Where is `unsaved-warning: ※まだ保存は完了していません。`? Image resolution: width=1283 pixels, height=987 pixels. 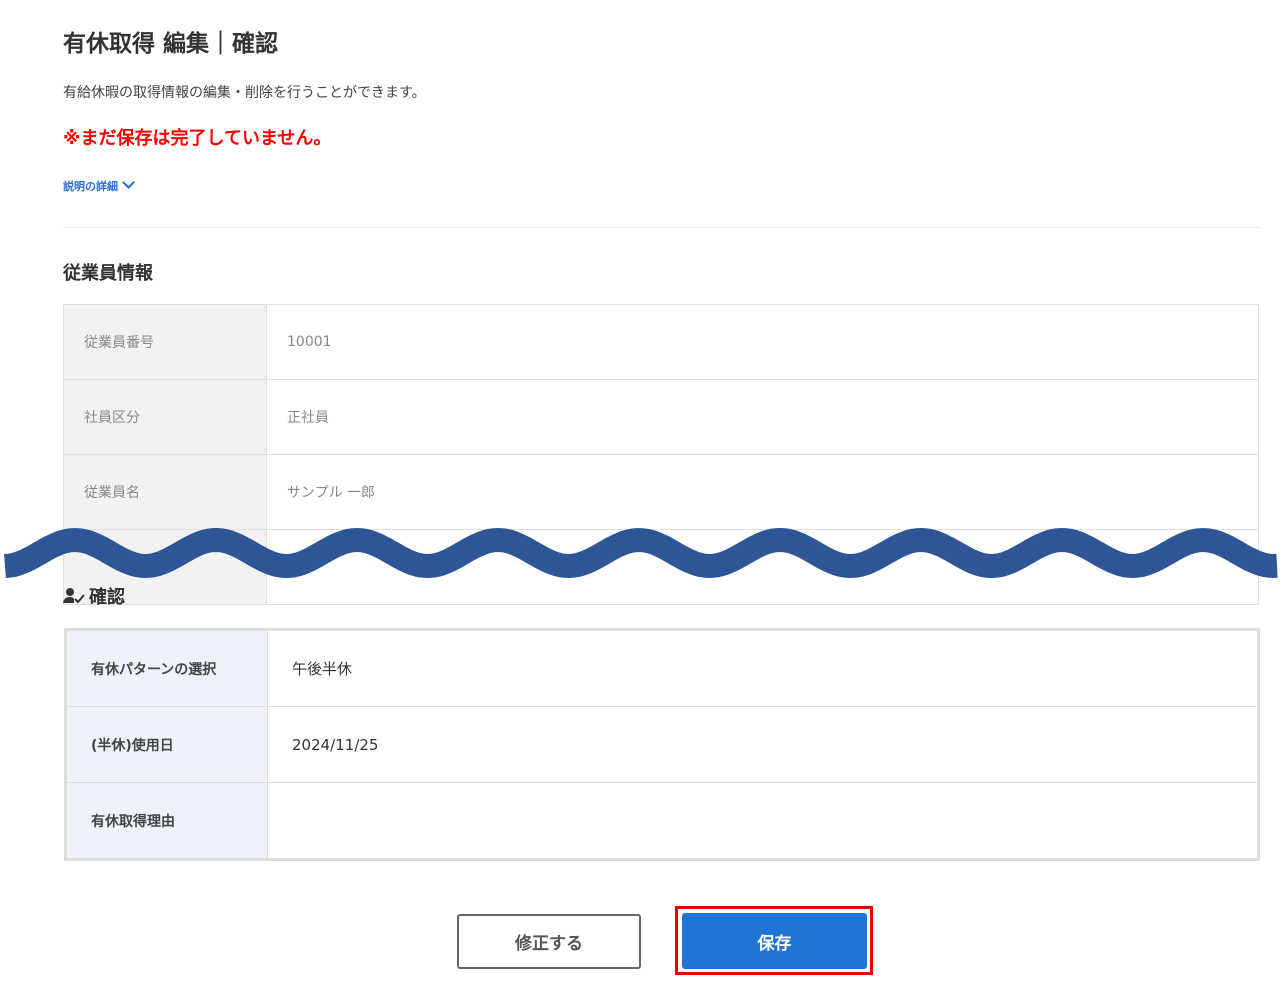
unsaved-warning: ※まだ保存は完了していません。 is located at coordinates (197, 138).